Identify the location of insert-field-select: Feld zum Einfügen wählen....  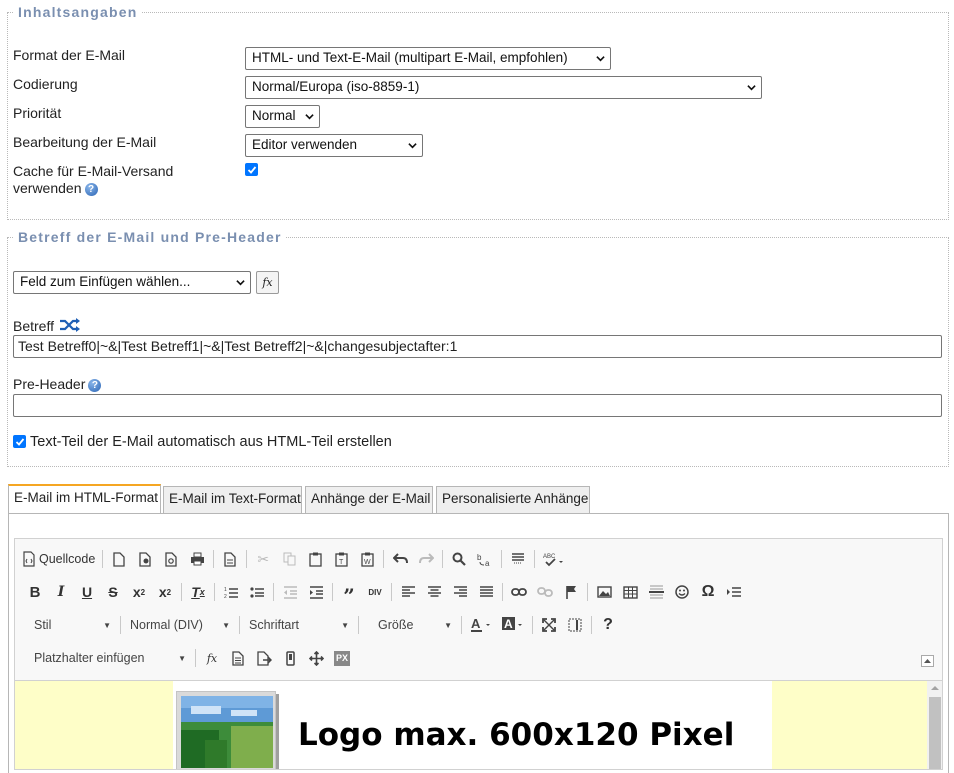
(132, 282).